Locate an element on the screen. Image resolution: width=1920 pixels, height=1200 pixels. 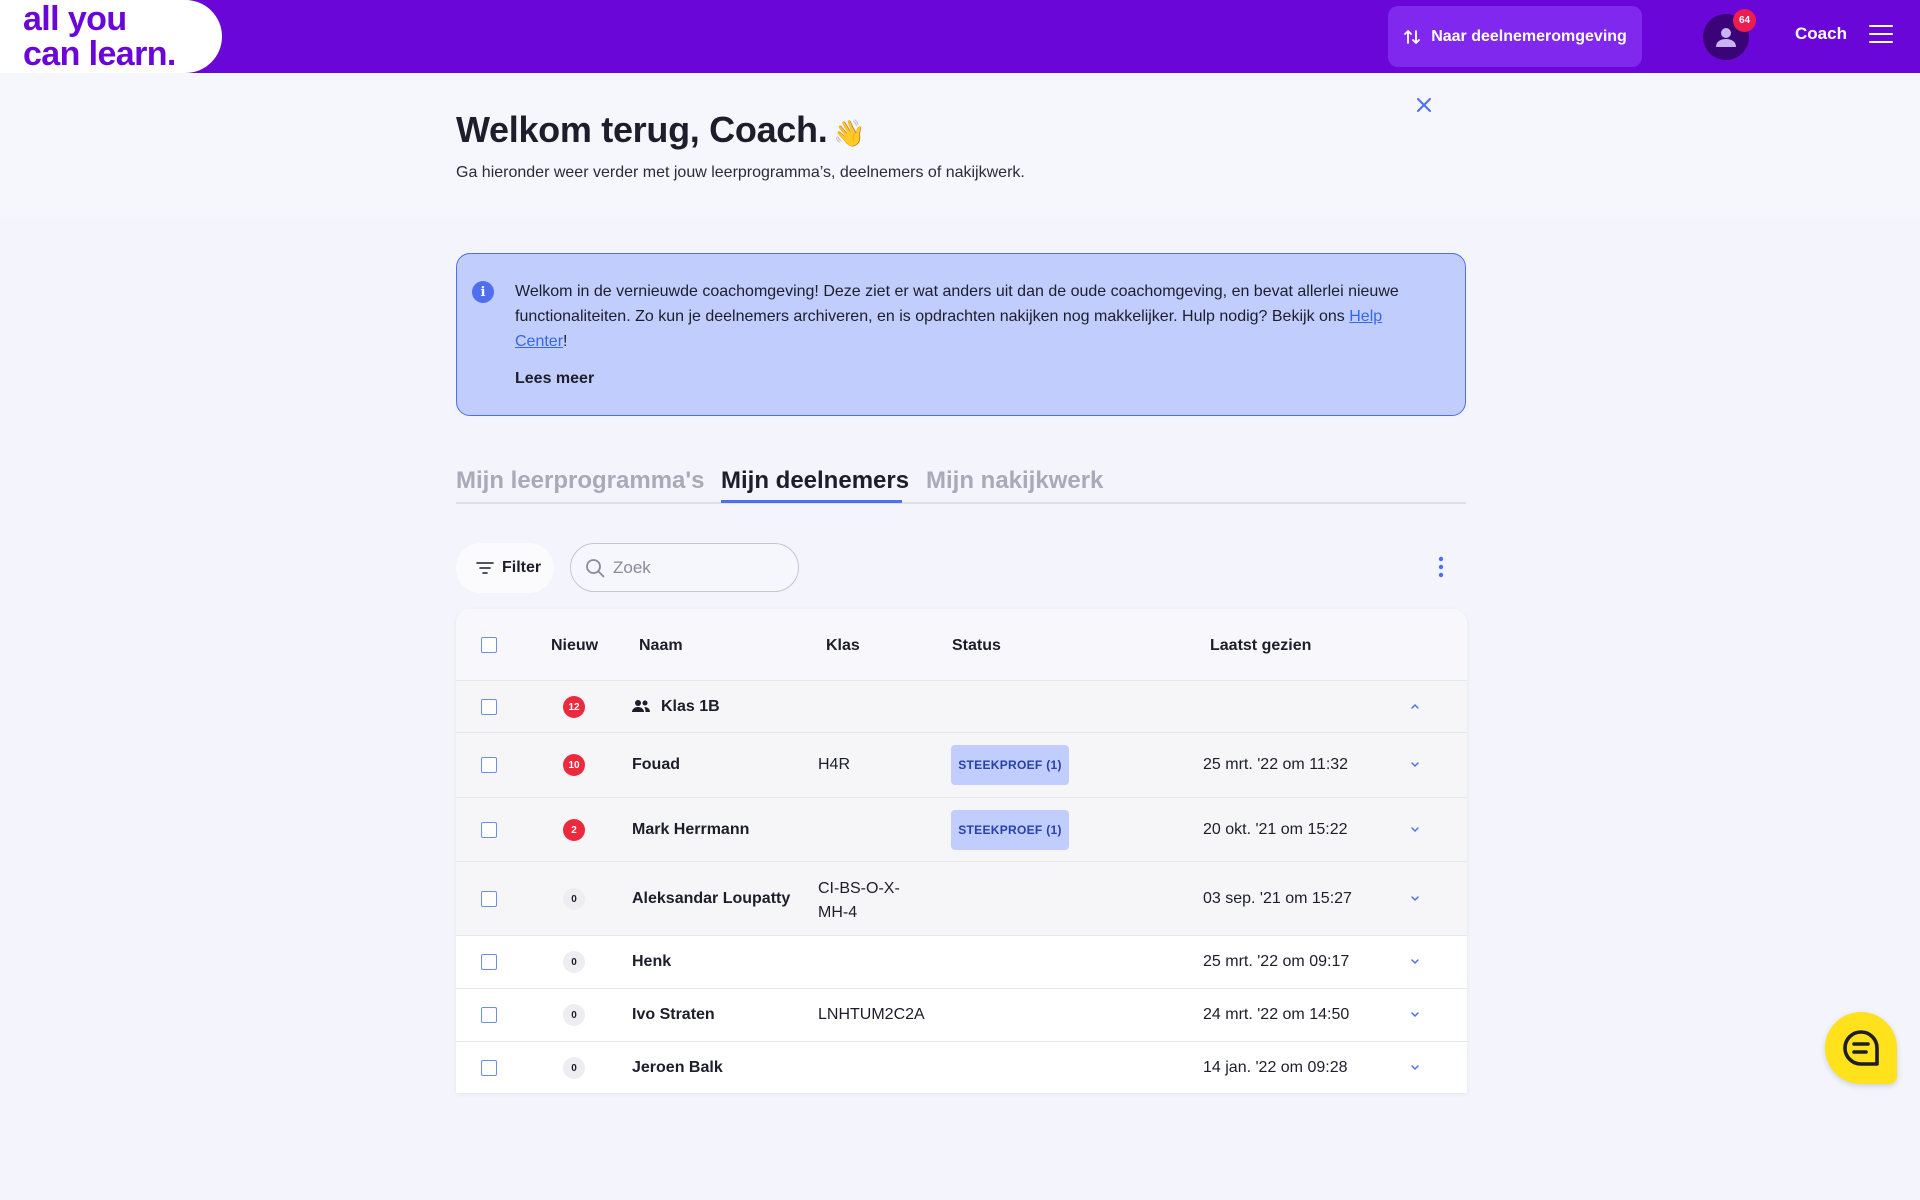
switch-environment-button: Naar deelnemeromgeving is located at coordinates (1515, 36).